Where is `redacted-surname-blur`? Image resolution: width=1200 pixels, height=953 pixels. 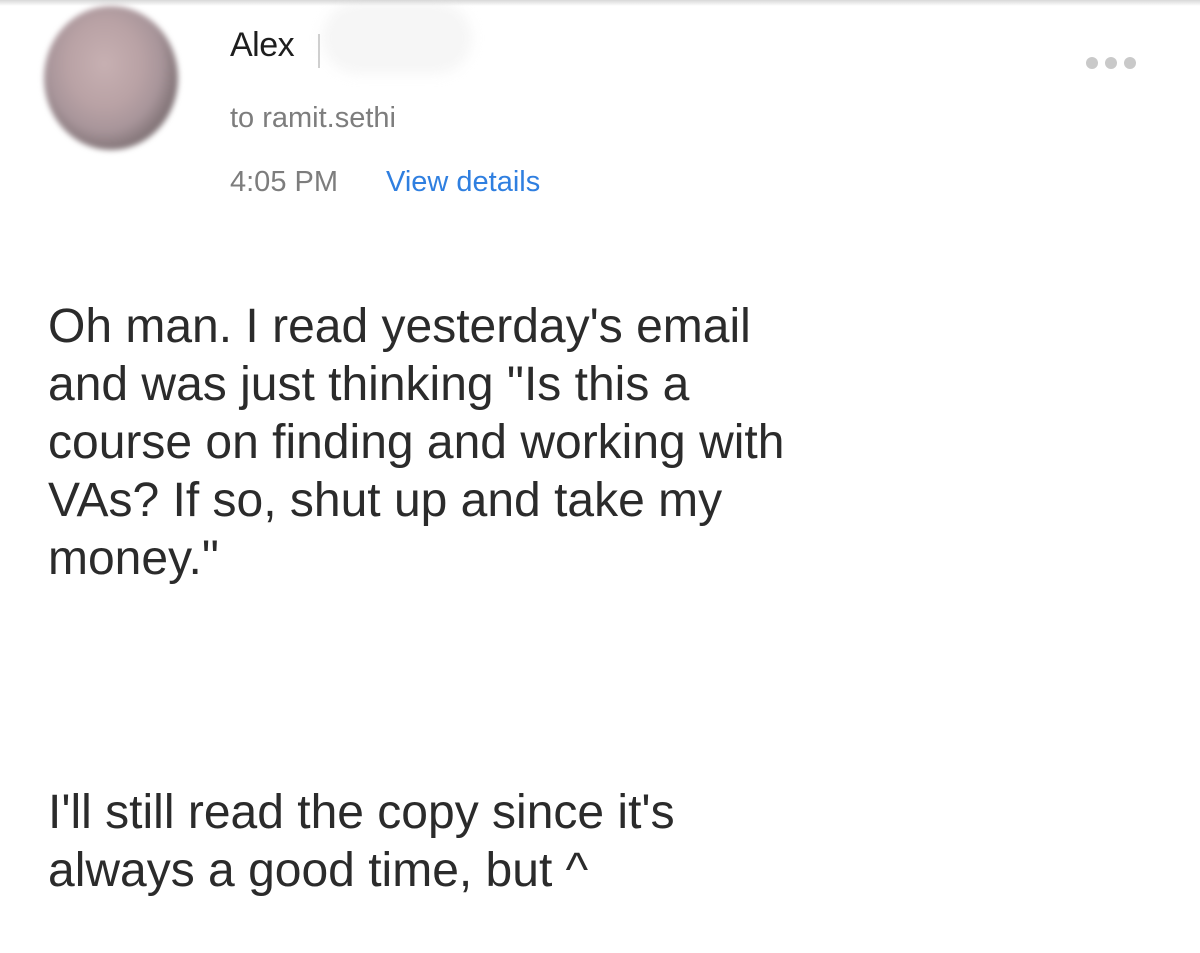 redacted-surname-blur is located at coordinates (397, 38).